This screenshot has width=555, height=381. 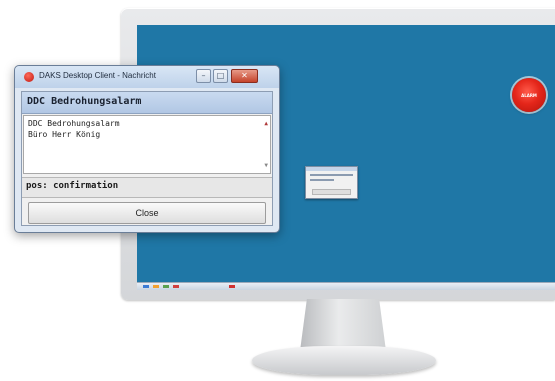 What do you see at coordinates (84, 101) in the screenshot?
I see `alarm-heading: DDC Bedrohungsalarm` at bounding box center [84, 101].